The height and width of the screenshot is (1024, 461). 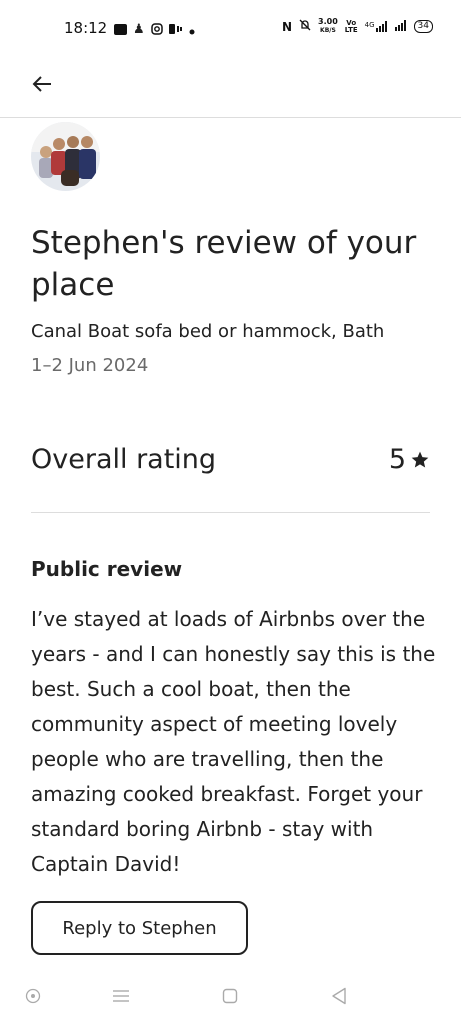 What do you see at coordinates (351, 26) in the screenshot?
I see `volte-icon: Vo LTE` at bounding box center [351, 26].